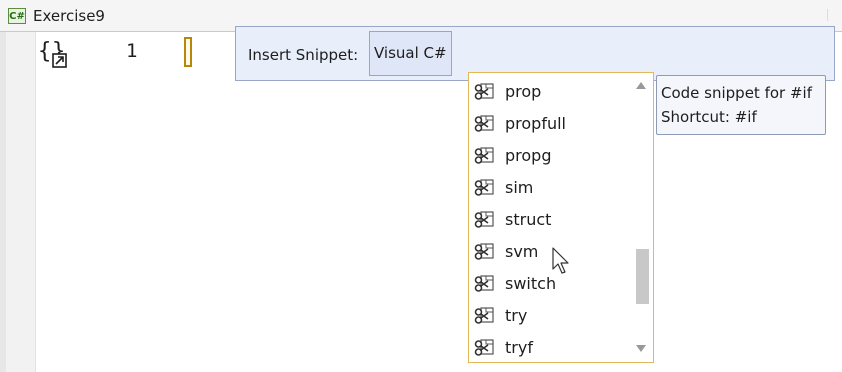 This screenshot has width=842, height=372. I want to click on list-item: tryf, so click(561, 347).